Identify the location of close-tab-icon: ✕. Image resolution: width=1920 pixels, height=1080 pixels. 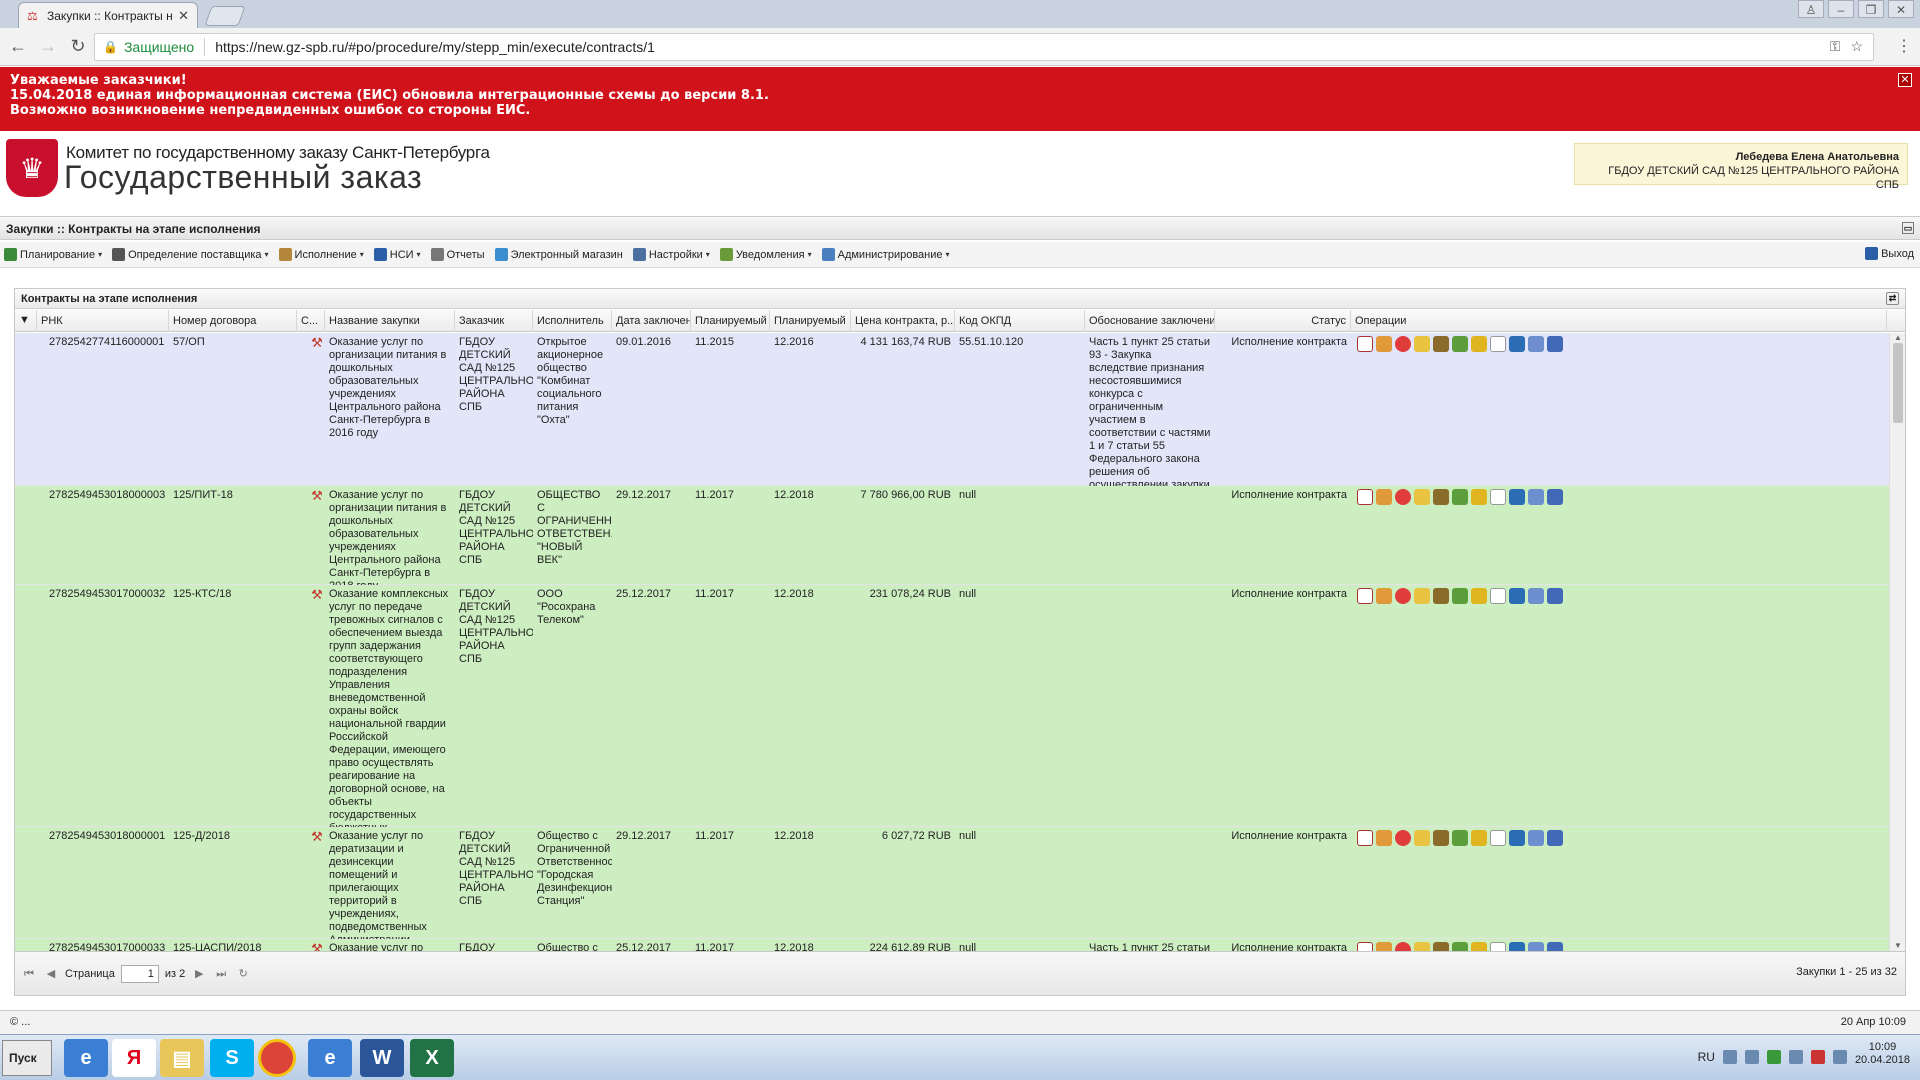
(183, 16).